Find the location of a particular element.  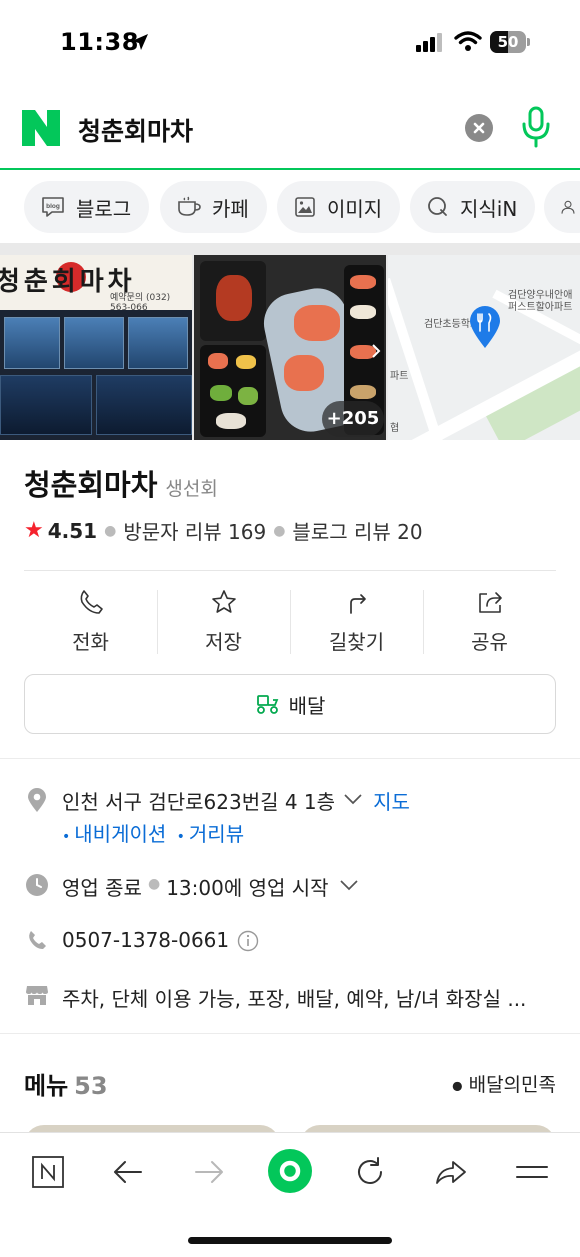

naver-home-icon is located at coordinates (48, 1172).